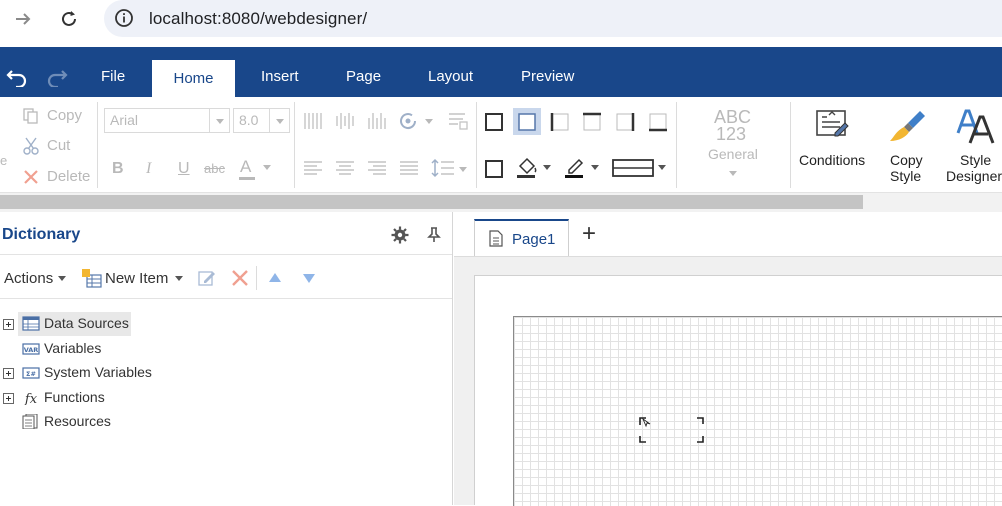 This screenshot has height=506, width=1002. Describe the element at coordinates (258, 19) in the screenshot. I see `url-text: localhost:8080/webdesigner/` at that location.